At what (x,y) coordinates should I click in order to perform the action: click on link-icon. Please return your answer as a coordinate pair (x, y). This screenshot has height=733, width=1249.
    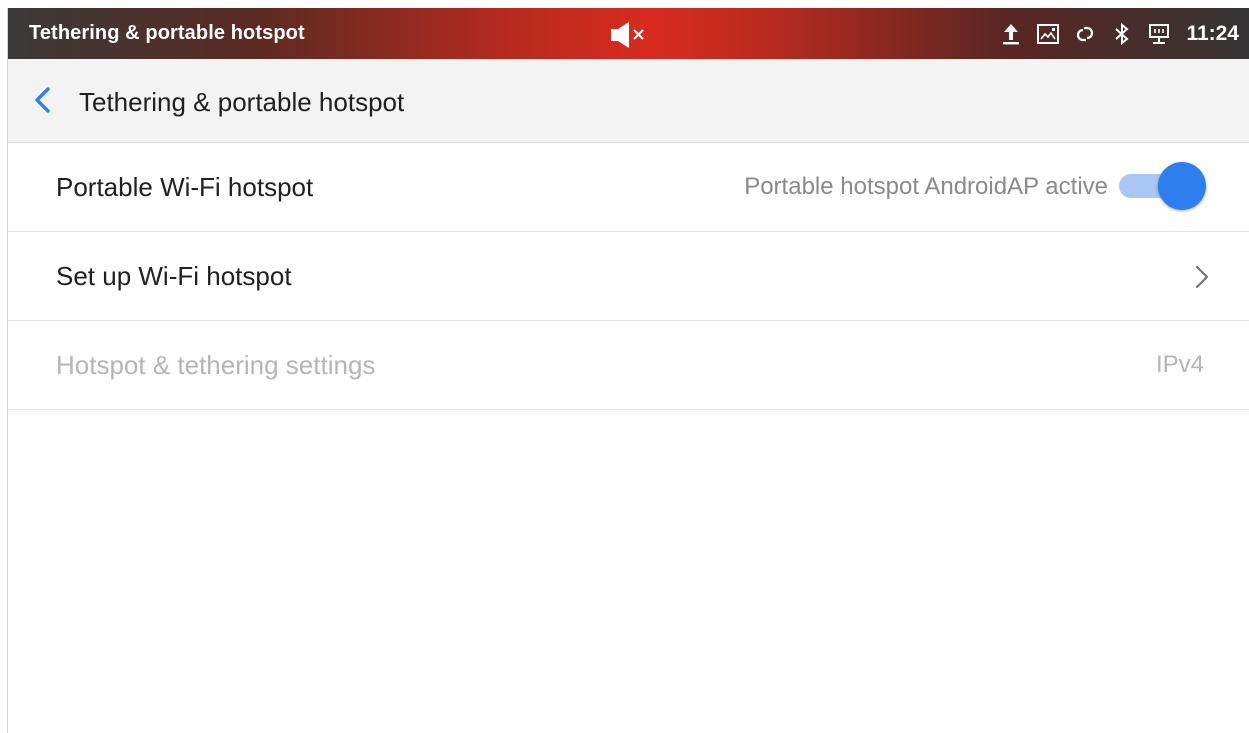
    Looking at the image, I should click on (1085, 34).